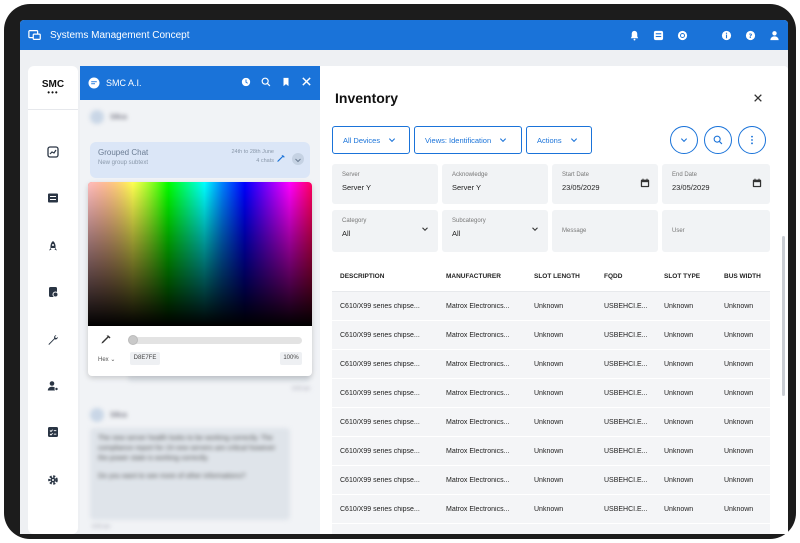 Image resolution: width=800 pixels, height=543 pixels. Describe the element at coordinates (385, 231) in the screenshot. I see `category-select: Category All` at that location.